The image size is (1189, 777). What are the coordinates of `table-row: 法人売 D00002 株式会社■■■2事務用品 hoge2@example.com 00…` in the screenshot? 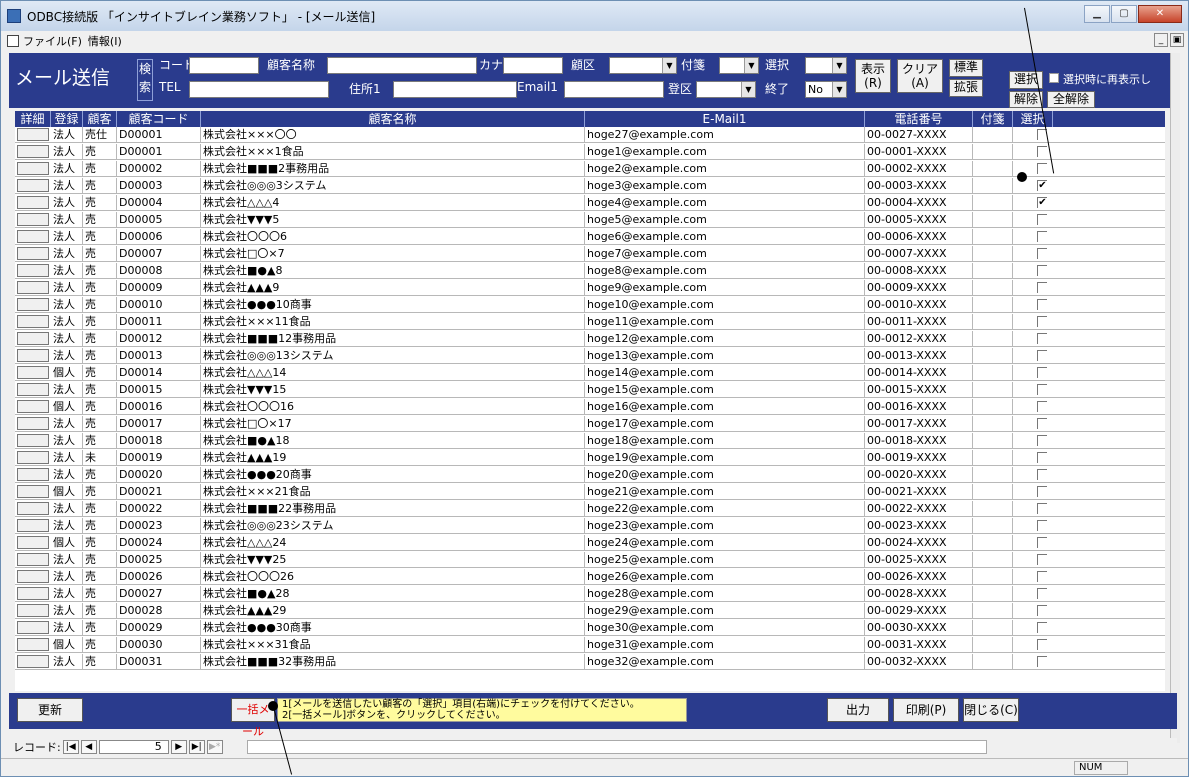 It's located at (590, 169).